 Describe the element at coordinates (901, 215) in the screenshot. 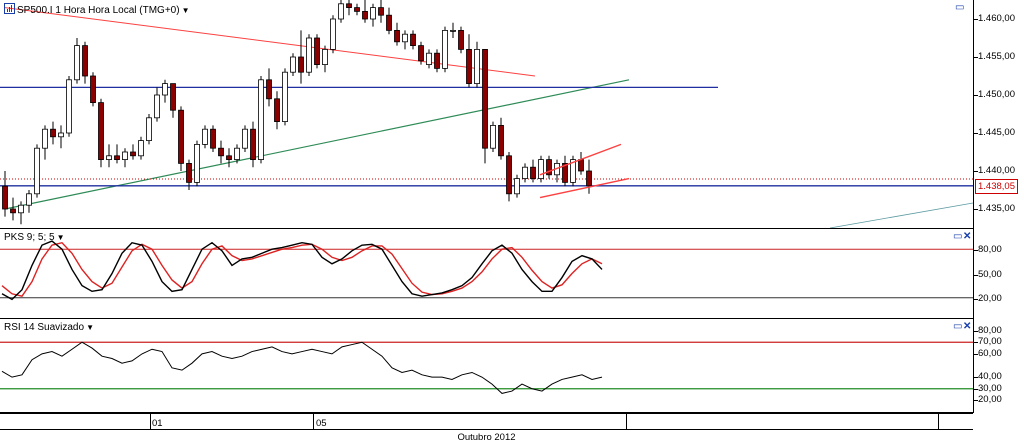

I see `teal-trendline` at that location.